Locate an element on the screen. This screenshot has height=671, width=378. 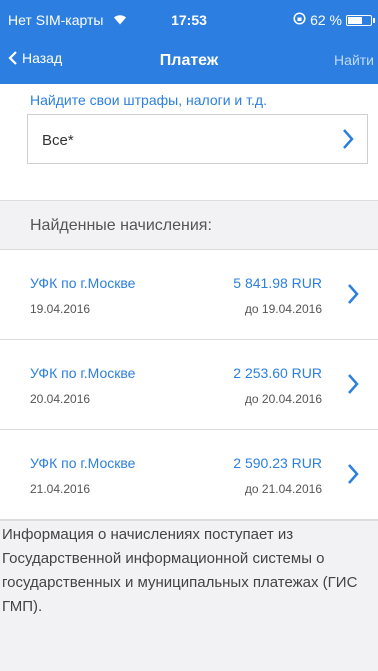
status-bar: Нет SIM-карты 17:53 62 % is located at coordinates (189, 20).